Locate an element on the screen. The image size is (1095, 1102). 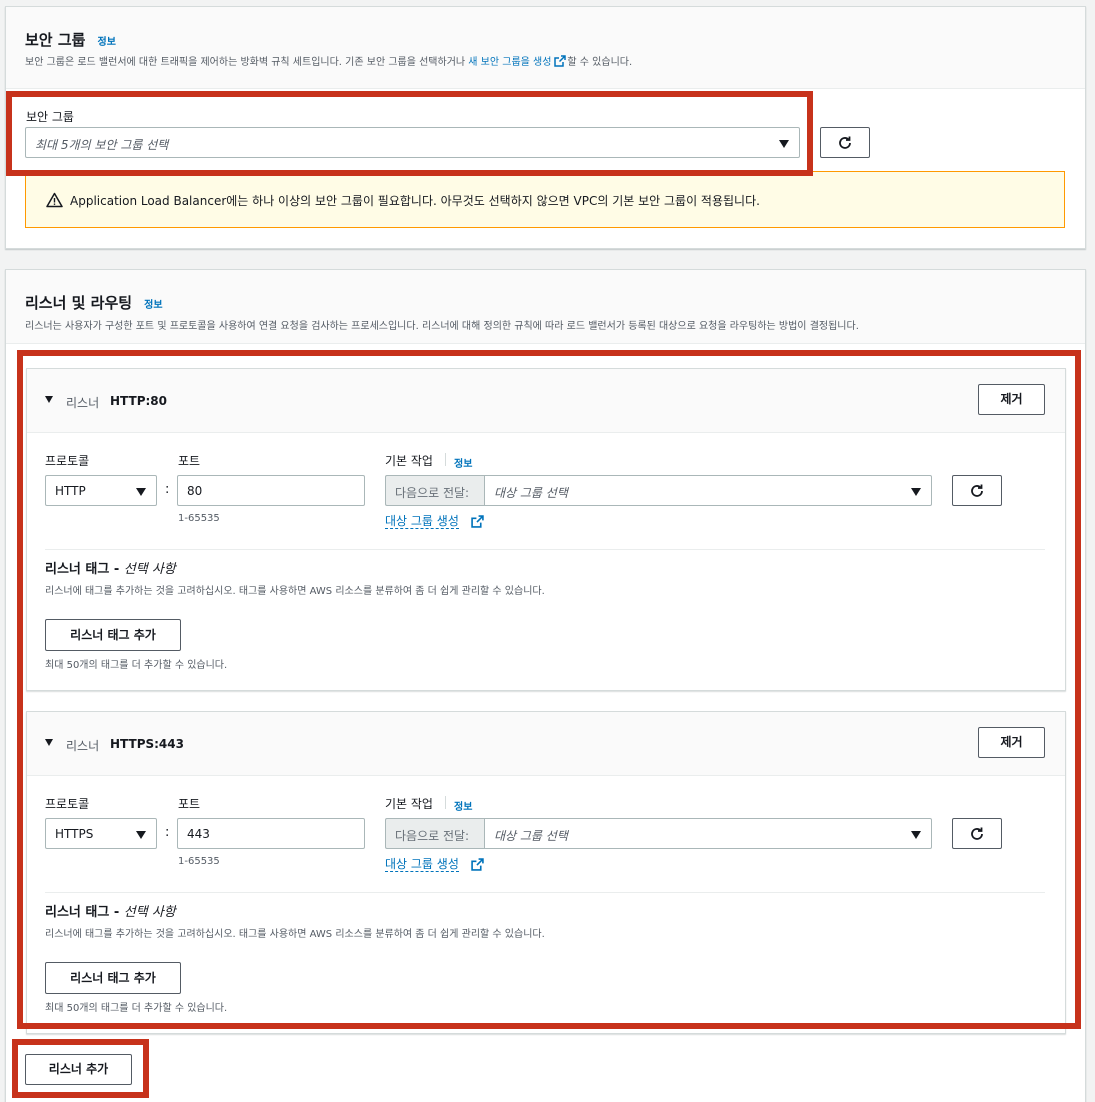
create-security-group-link: 새 보안 그룹을 생성 is located at coordinates (509, 62).